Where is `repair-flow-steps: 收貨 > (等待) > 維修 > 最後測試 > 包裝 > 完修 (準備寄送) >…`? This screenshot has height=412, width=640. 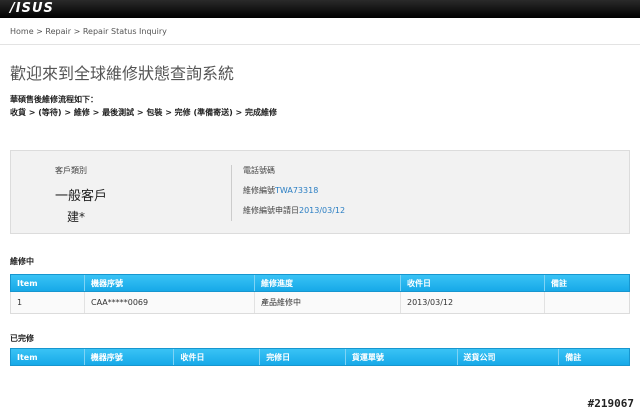 repair-flow-steps: 收貨 > (等待) > 維修 > 最後測試 > 包裝 > 完修 (準備寄送) >… is located at coordinates (144, 112).